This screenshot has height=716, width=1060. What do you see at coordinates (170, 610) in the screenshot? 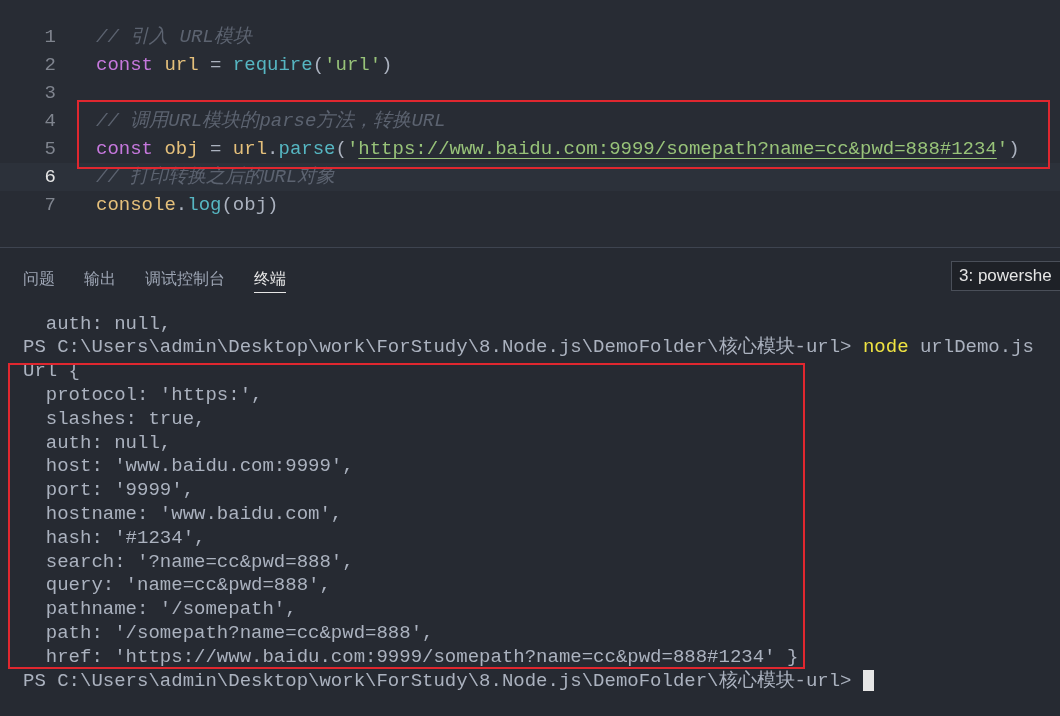
I see `terminal-line: pathname: '/somepath',` at bounding box center [170, 610].